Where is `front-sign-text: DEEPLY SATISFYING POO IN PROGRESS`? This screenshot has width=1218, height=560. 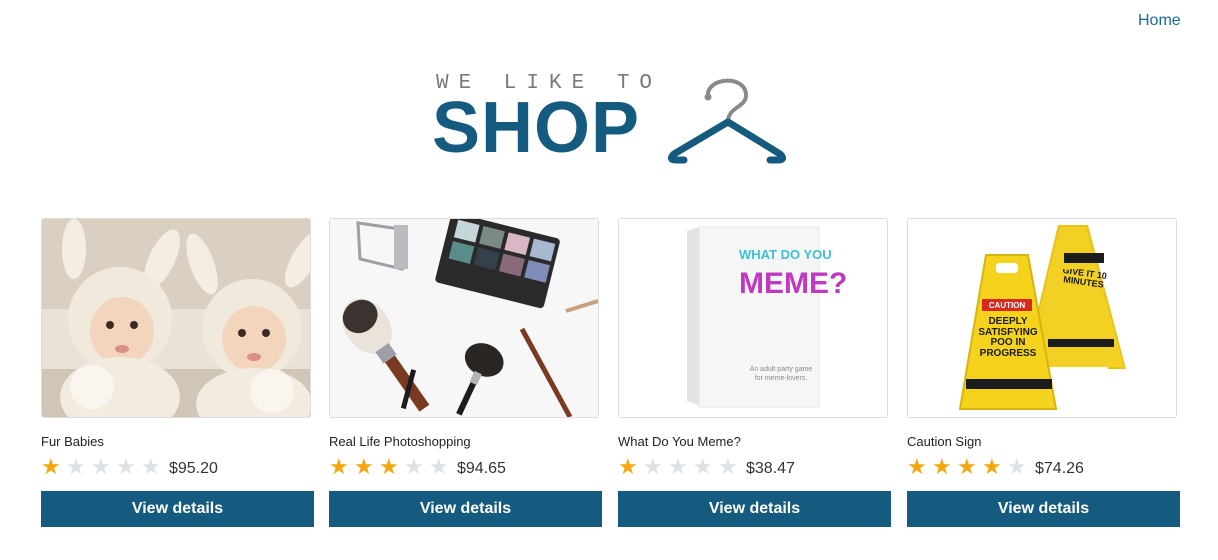
front-sign-text: DEEPLY SATISFYING POO IN PROGRESS is located at coordinates (1008, 338).